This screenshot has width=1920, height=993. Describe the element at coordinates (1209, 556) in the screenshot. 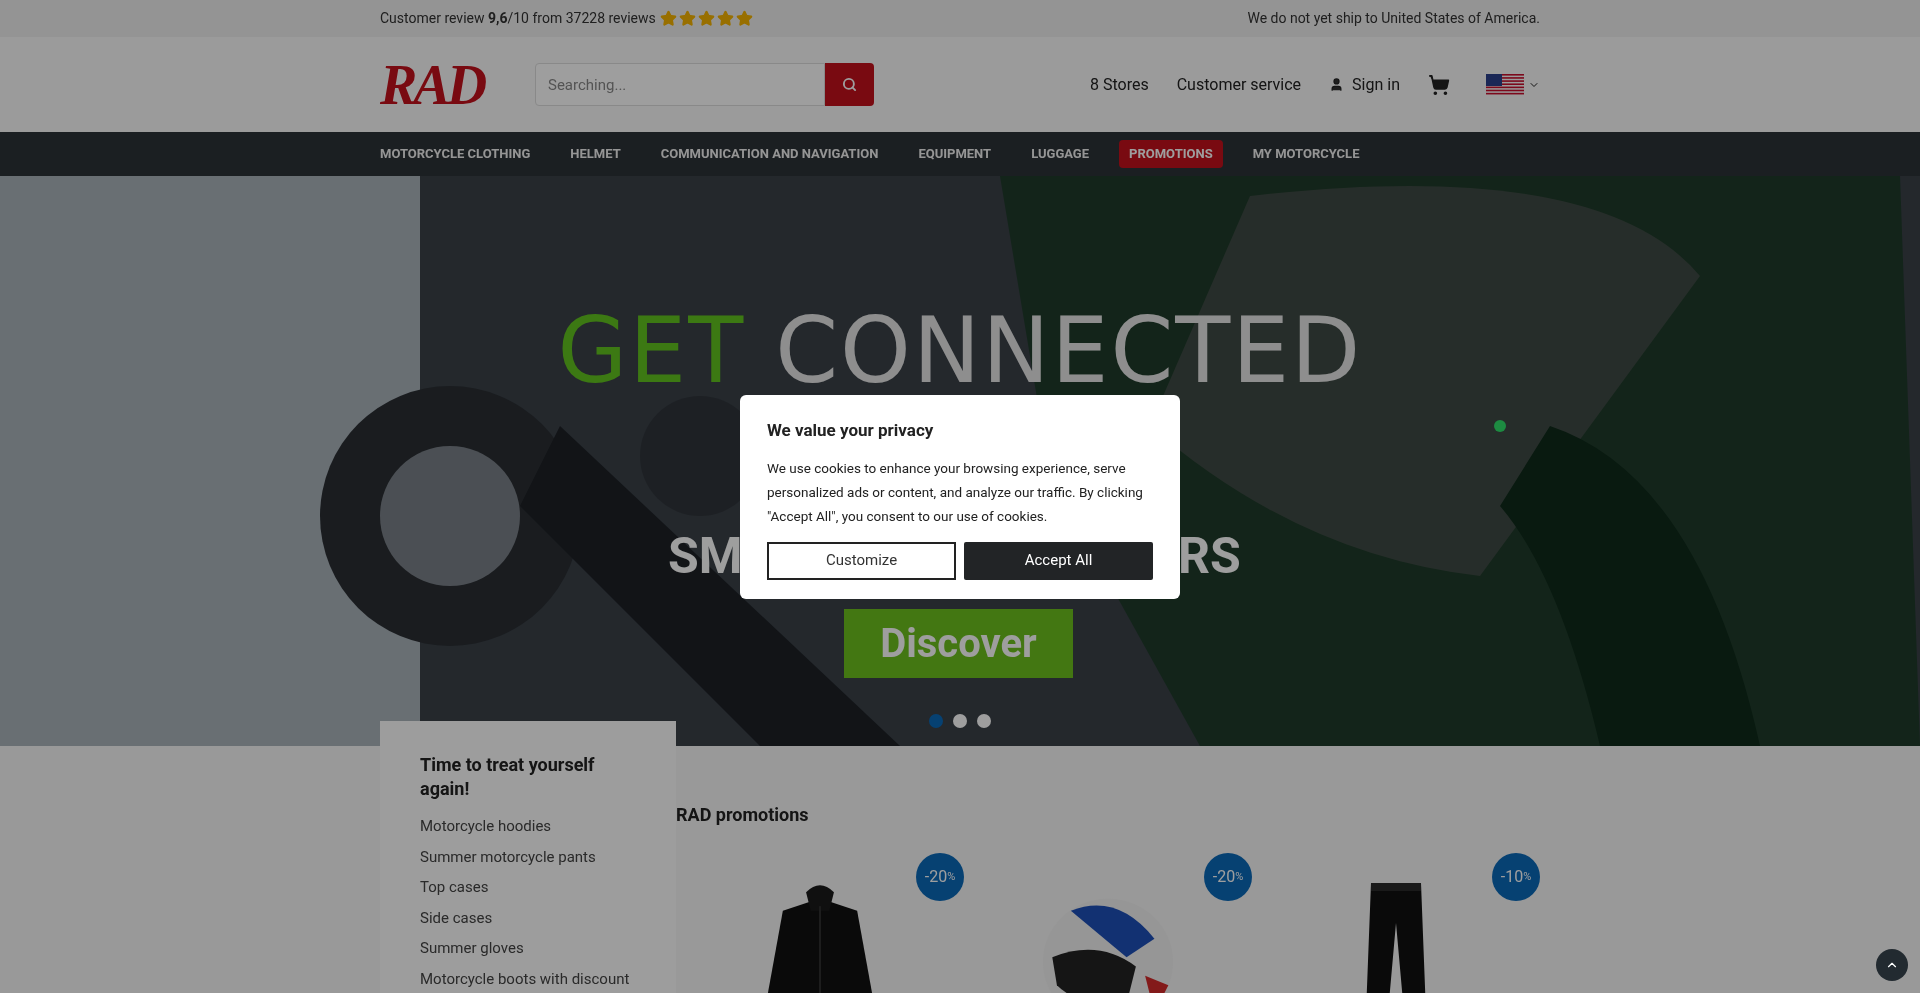

I see `hero-subtitle: RS` at that location.